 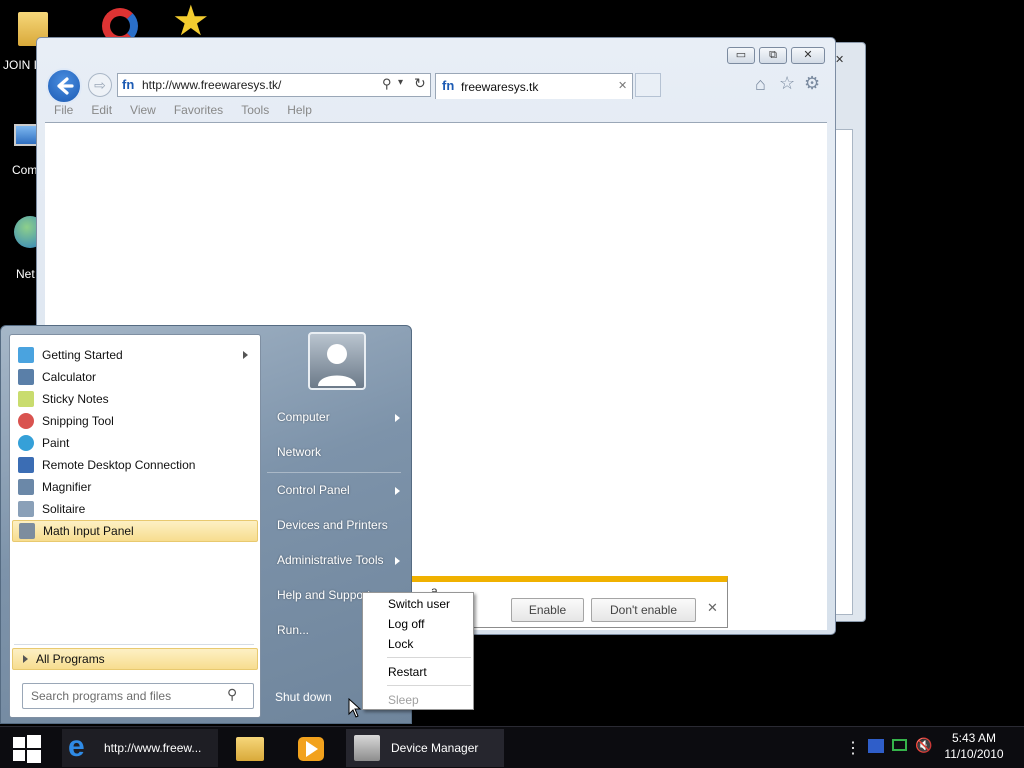 I want to click on math-input-icon, so click(x=27, y=531).